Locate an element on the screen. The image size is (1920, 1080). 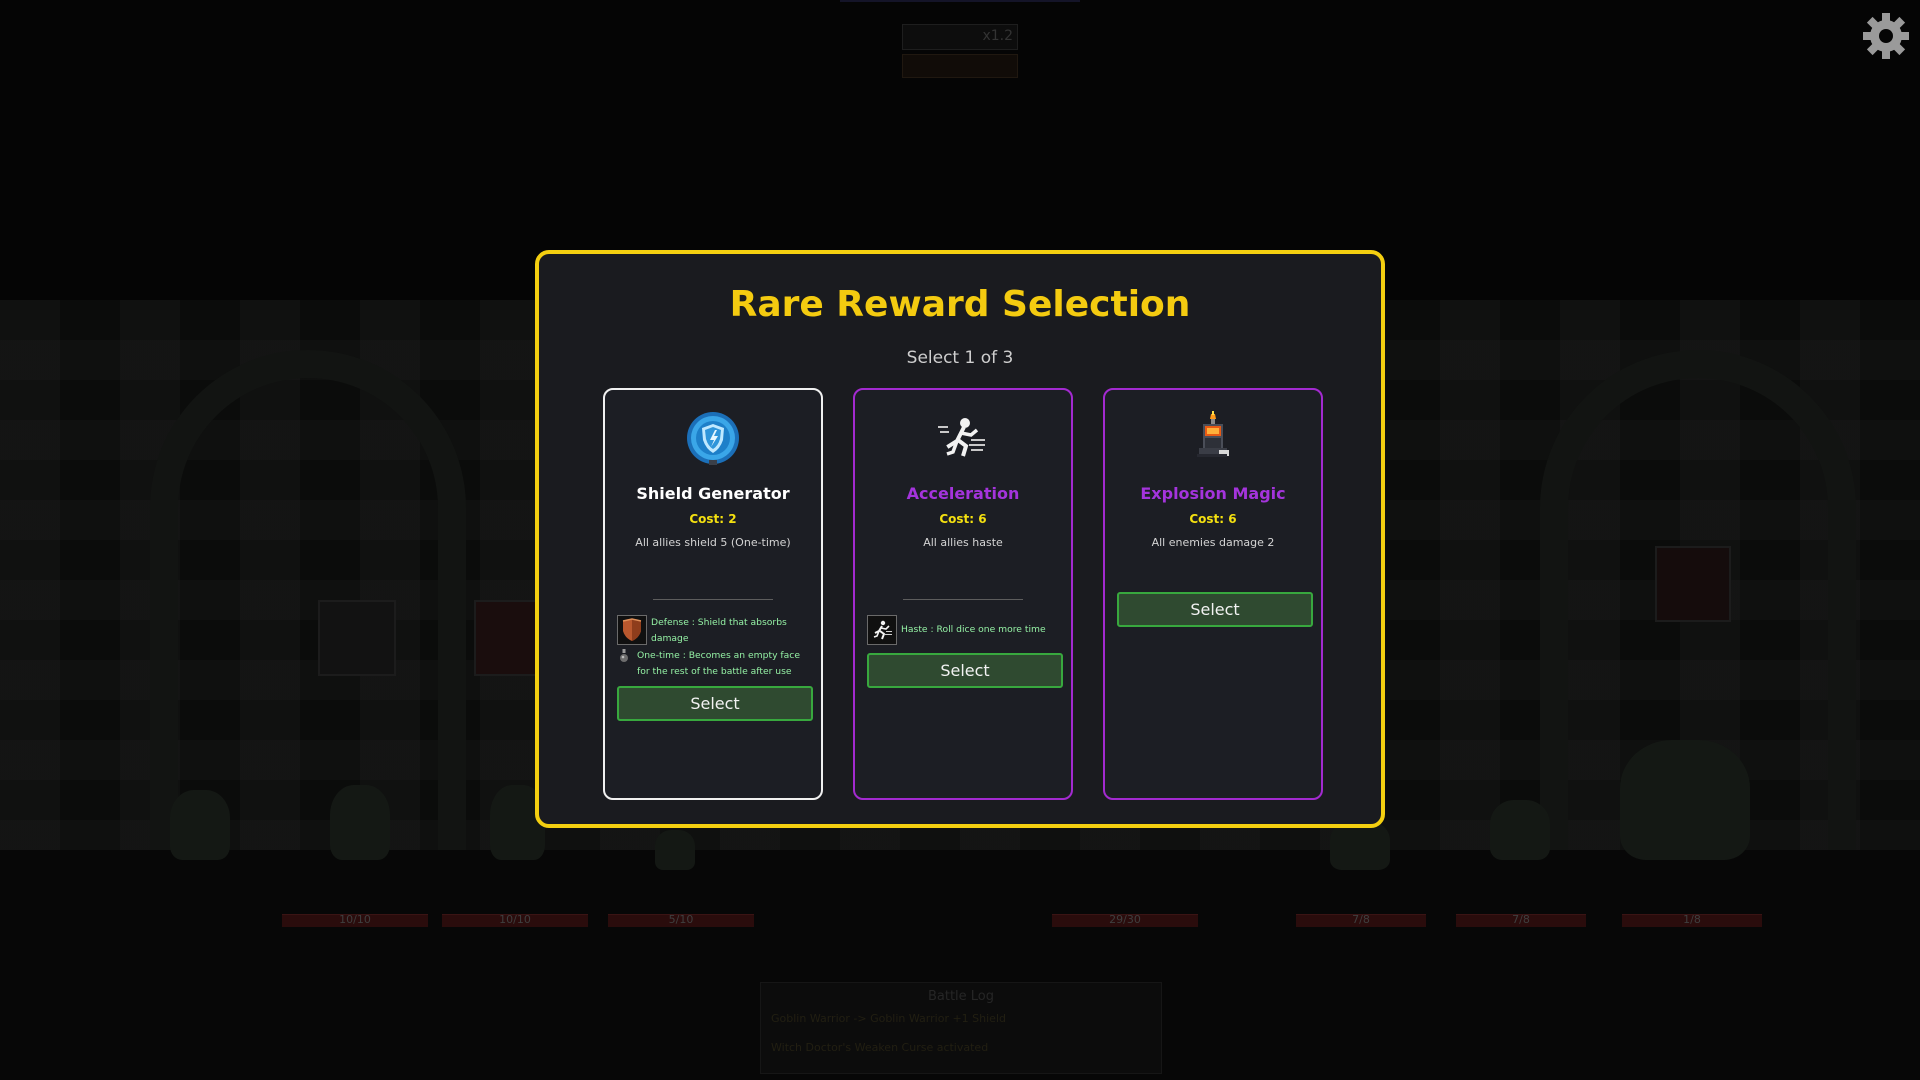
card-name: Shield Generator is located at coordinates (713, 493).